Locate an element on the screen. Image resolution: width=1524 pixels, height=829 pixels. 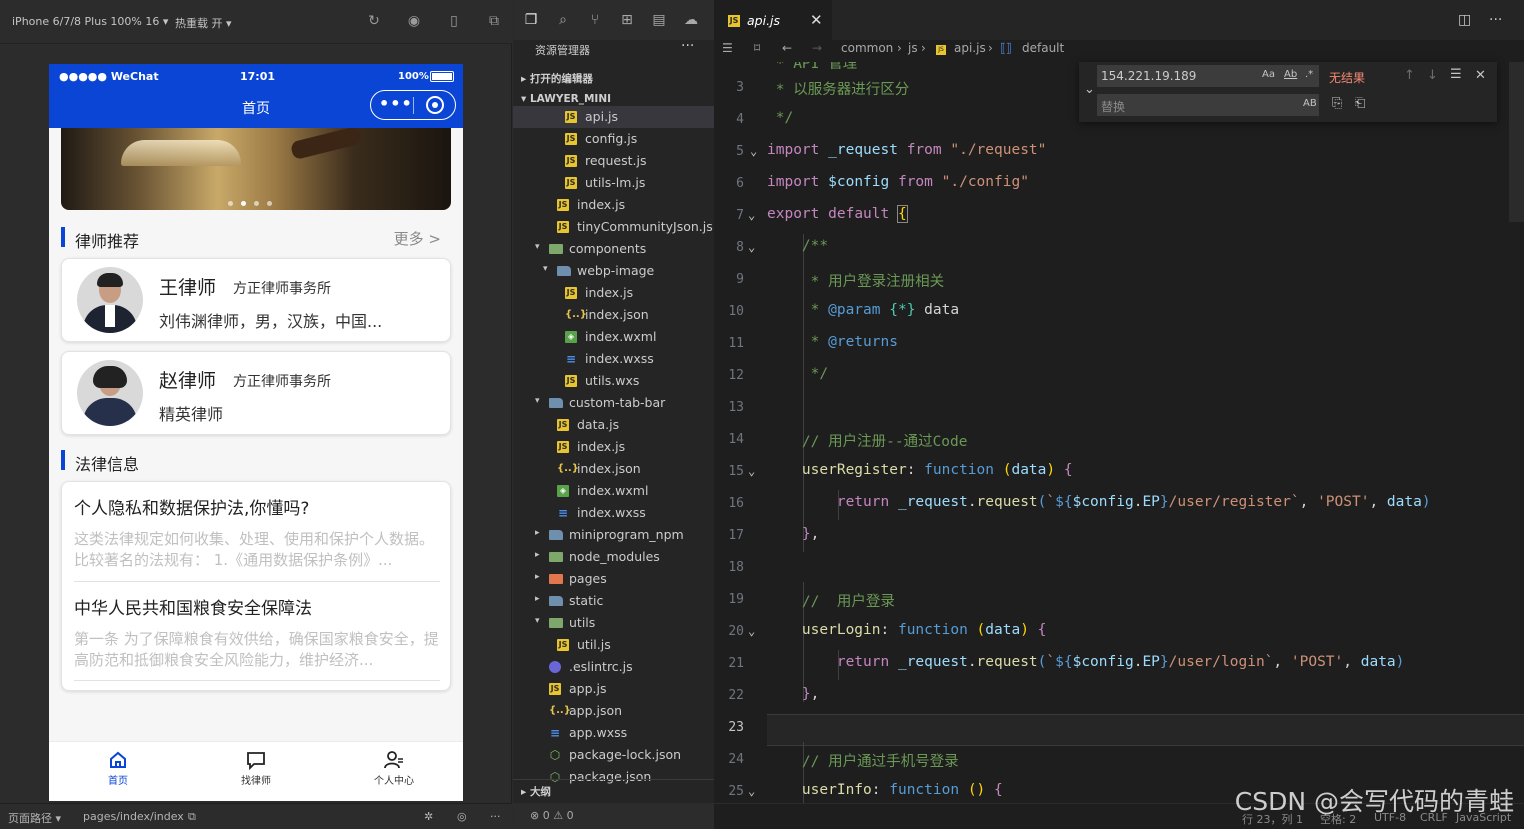
more-dots-icon: ••• is located at coordinates (396, 103).